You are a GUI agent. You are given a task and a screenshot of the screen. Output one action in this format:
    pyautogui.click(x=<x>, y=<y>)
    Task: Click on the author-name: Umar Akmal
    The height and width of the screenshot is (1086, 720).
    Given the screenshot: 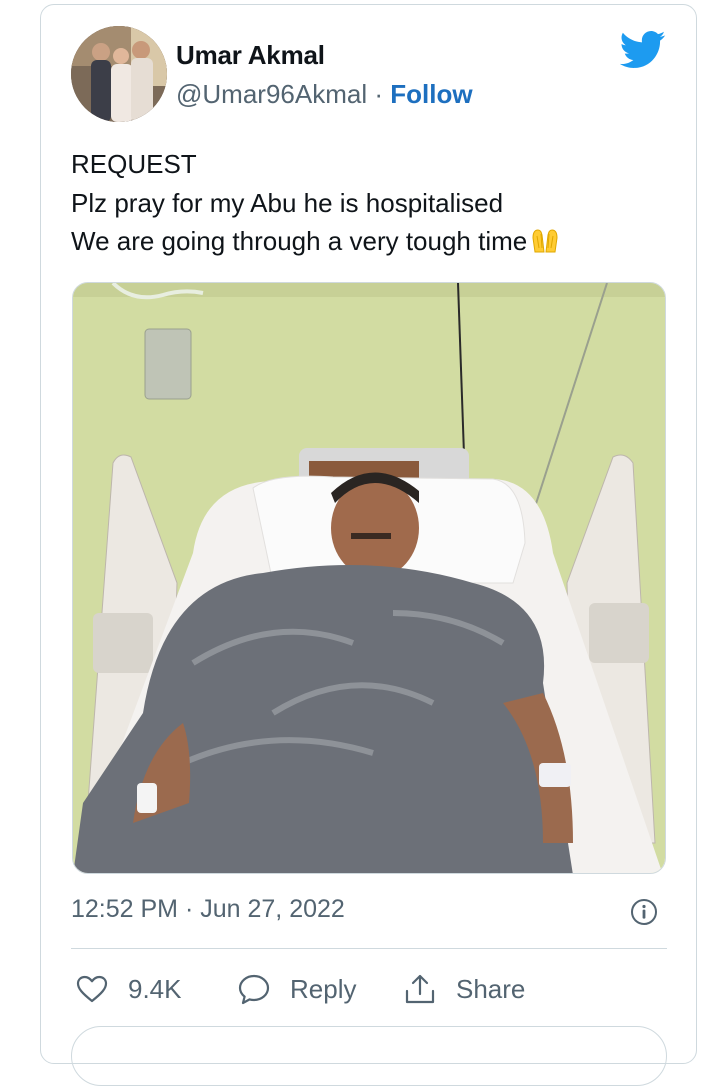 What is the action you would take?
    pyautogui.click(x=250, y=55)
    